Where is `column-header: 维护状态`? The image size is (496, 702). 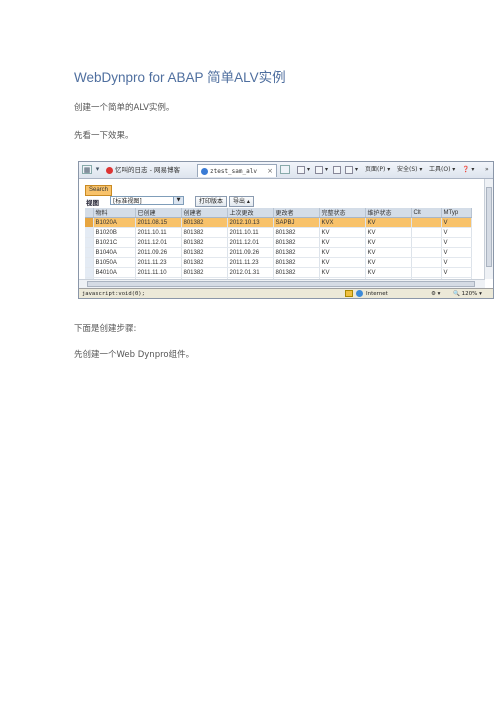 column-header: 维护状态 is located at coordinates (388, 213).